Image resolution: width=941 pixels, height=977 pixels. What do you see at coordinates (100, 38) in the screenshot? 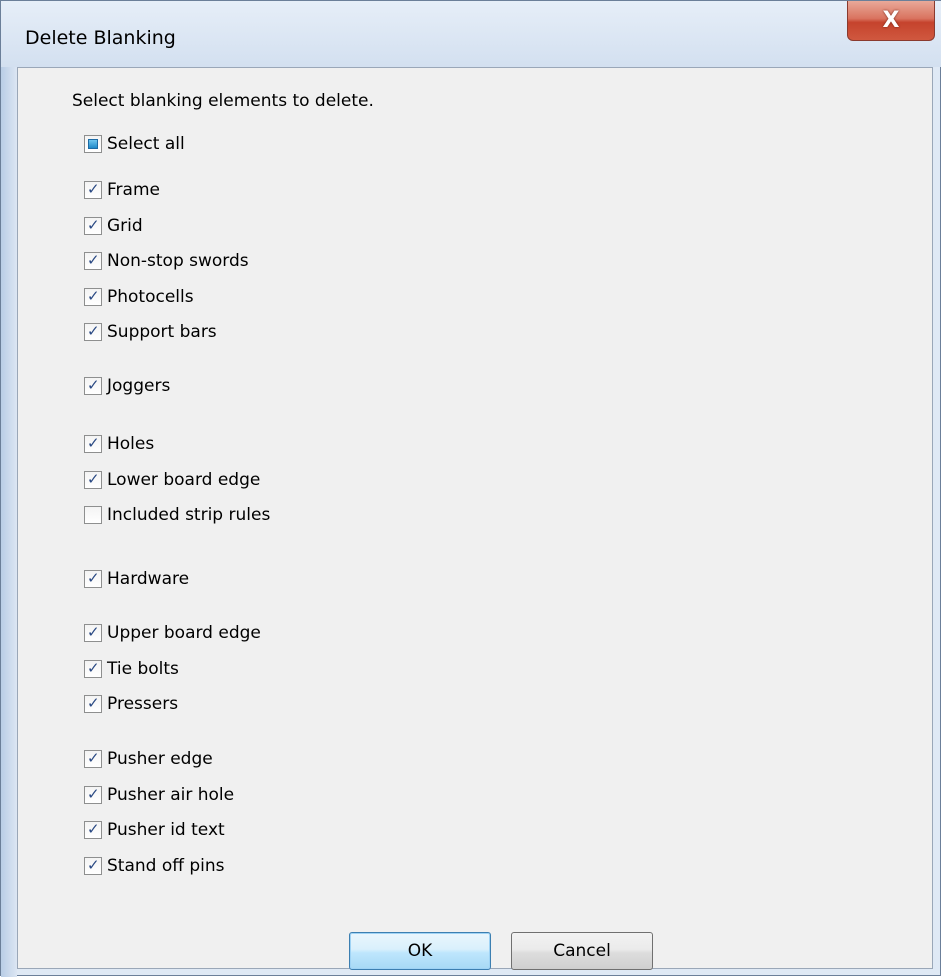
I see `window-title: Delete Blanking` at bounding box center [100, 38].